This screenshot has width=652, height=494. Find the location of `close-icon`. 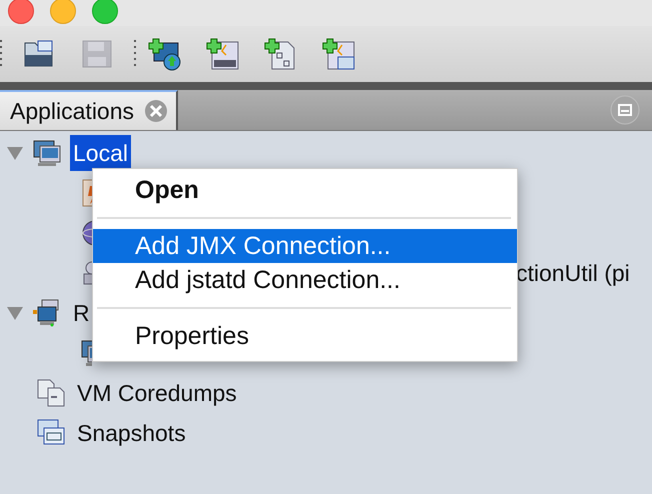

close-icon is located at coordinates (156, 111).